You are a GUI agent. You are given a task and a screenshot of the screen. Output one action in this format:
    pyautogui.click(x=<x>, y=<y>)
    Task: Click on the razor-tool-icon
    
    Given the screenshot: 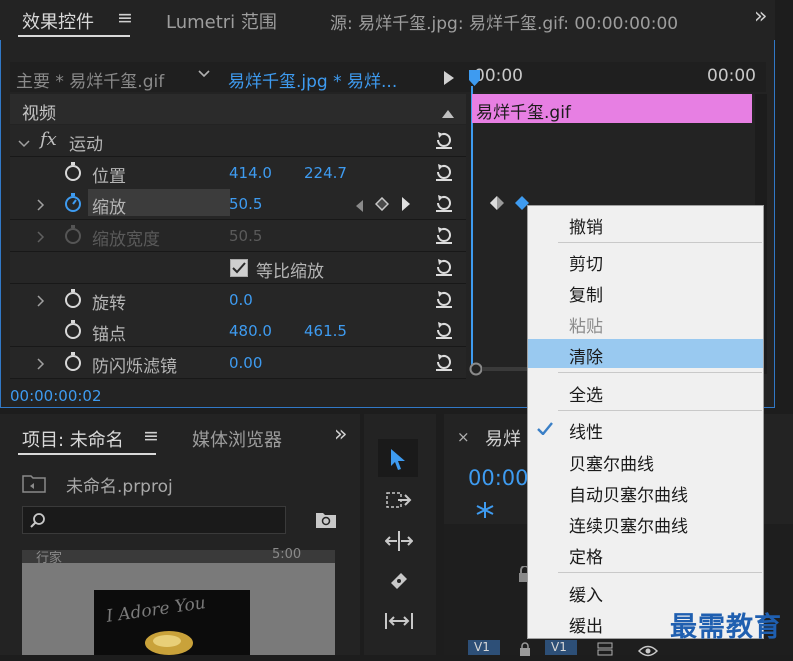 What is the action you would take?
    pyautogui.click(x=399, y=583)
    